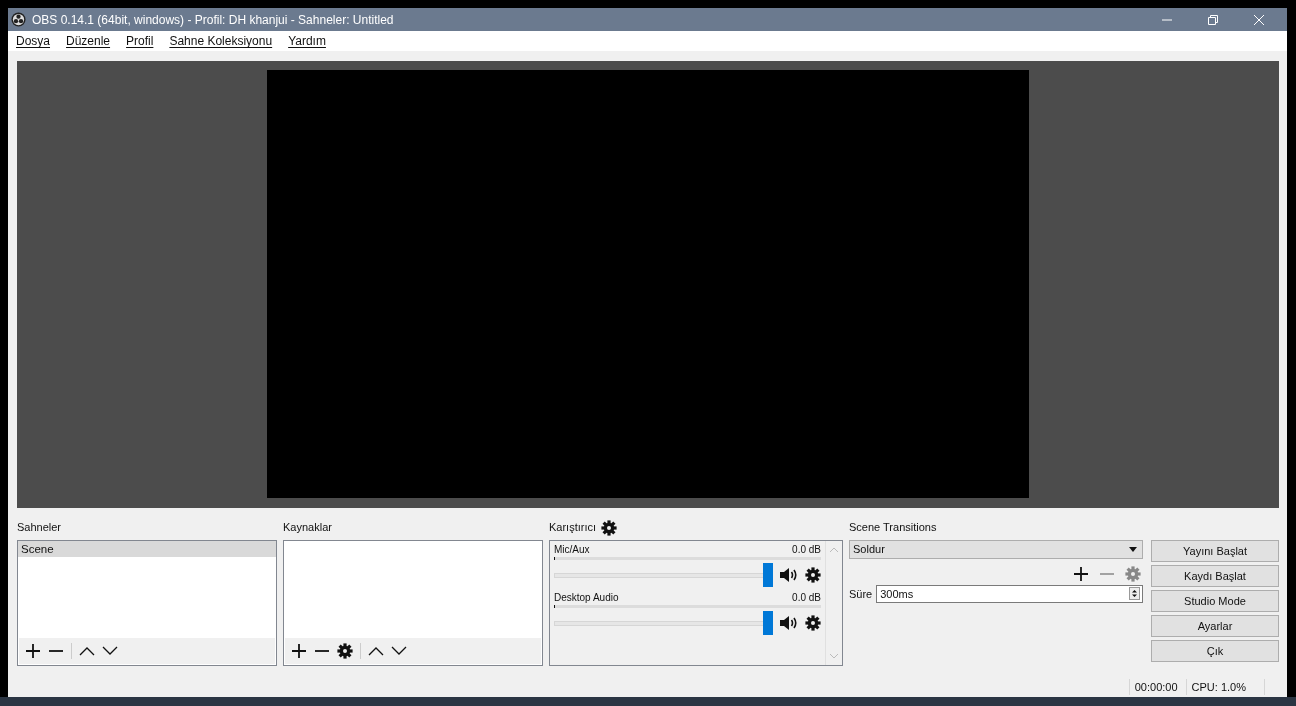 This screenshot has width=1296, height=706. Describe the element at coordinates (893, 527) in the screenshot. I see `panel-title: Scene Transitions` at that location.